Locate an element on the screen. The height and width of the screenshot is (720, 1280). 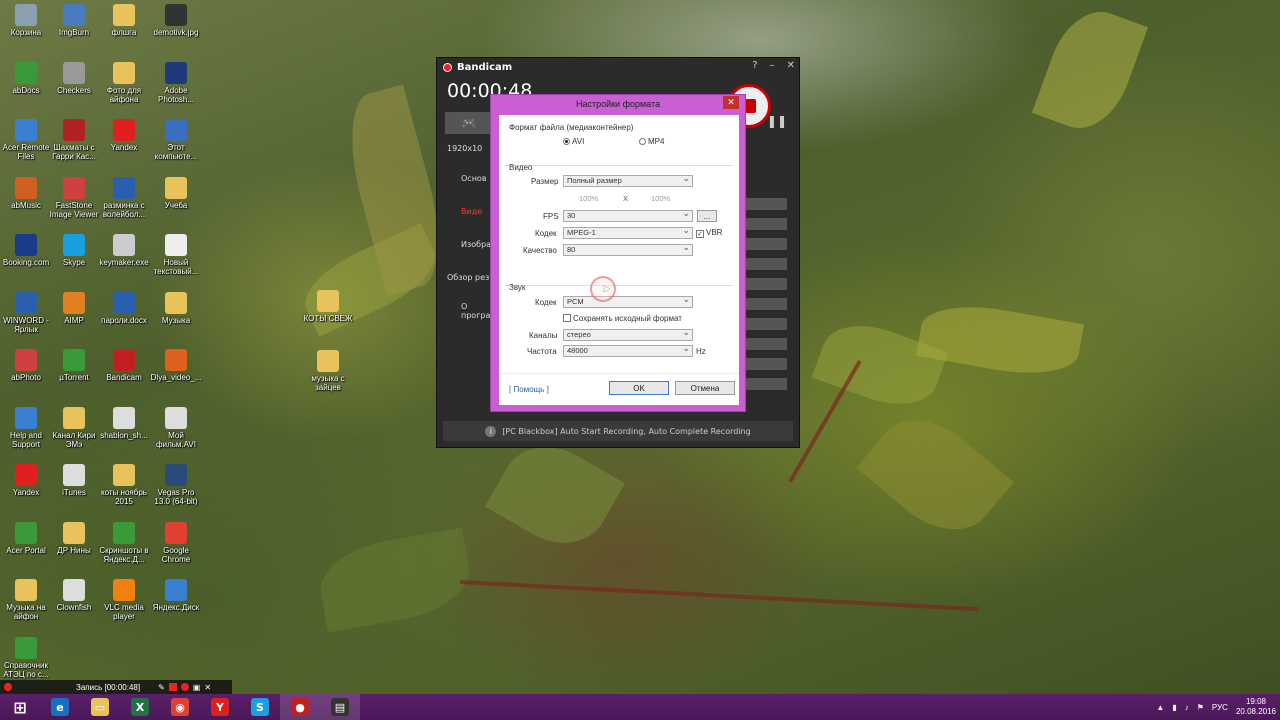
desktop-icon: keymaker.exe is located at coordinates (124, 250).